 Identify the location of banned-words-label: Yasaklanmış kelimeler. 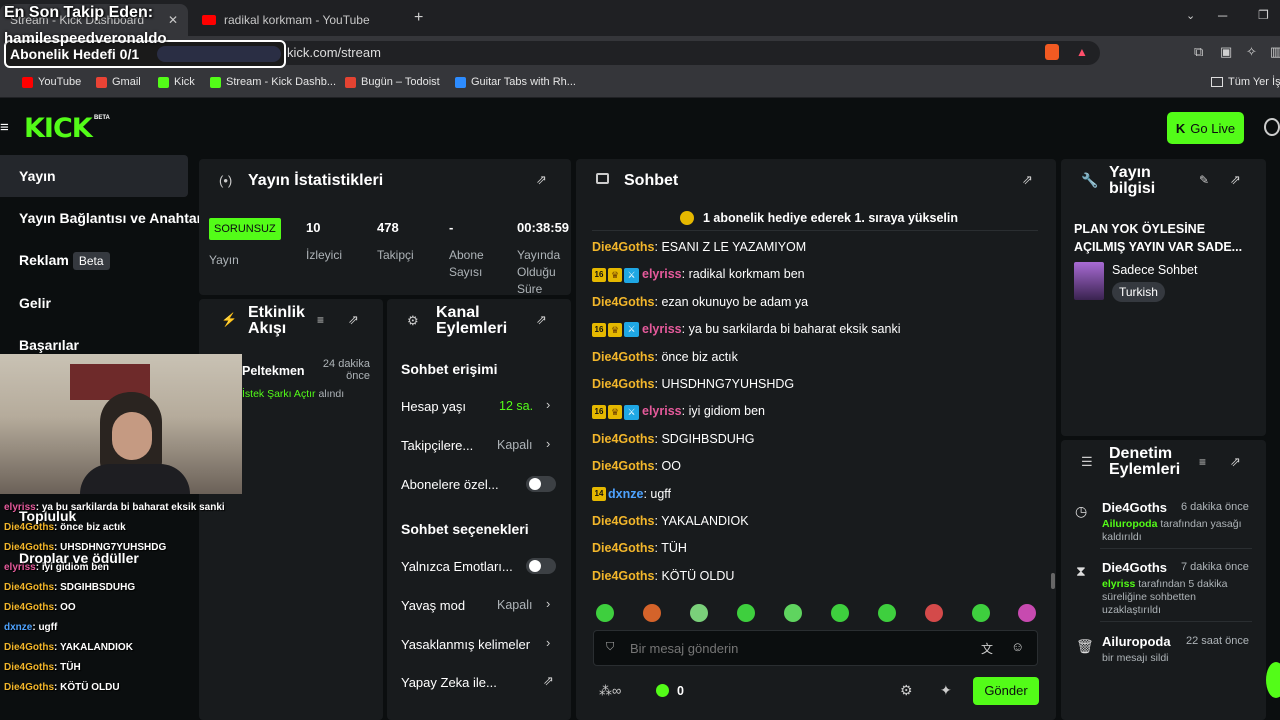
(465, 644).